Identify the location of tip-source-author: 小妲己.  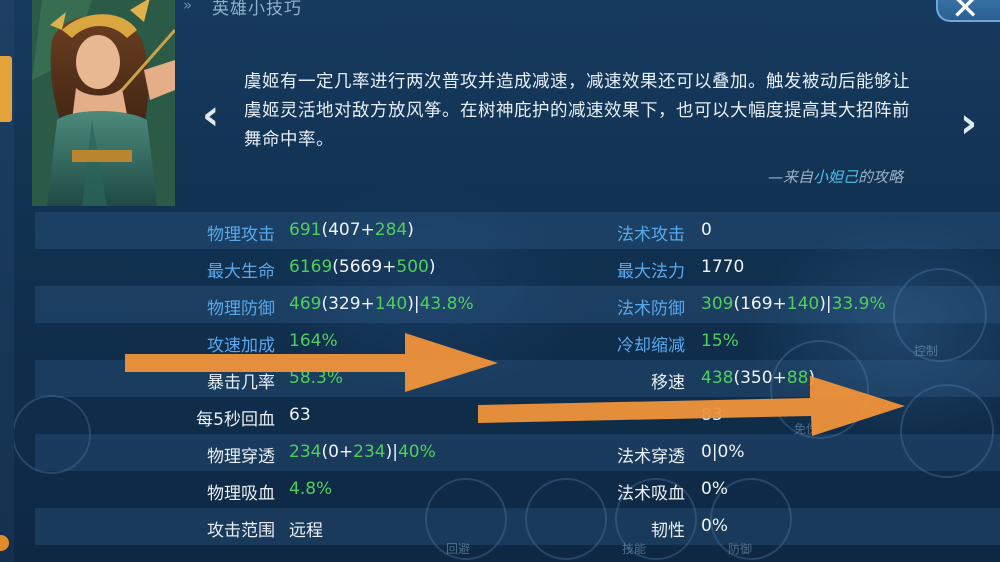
(835, 177).